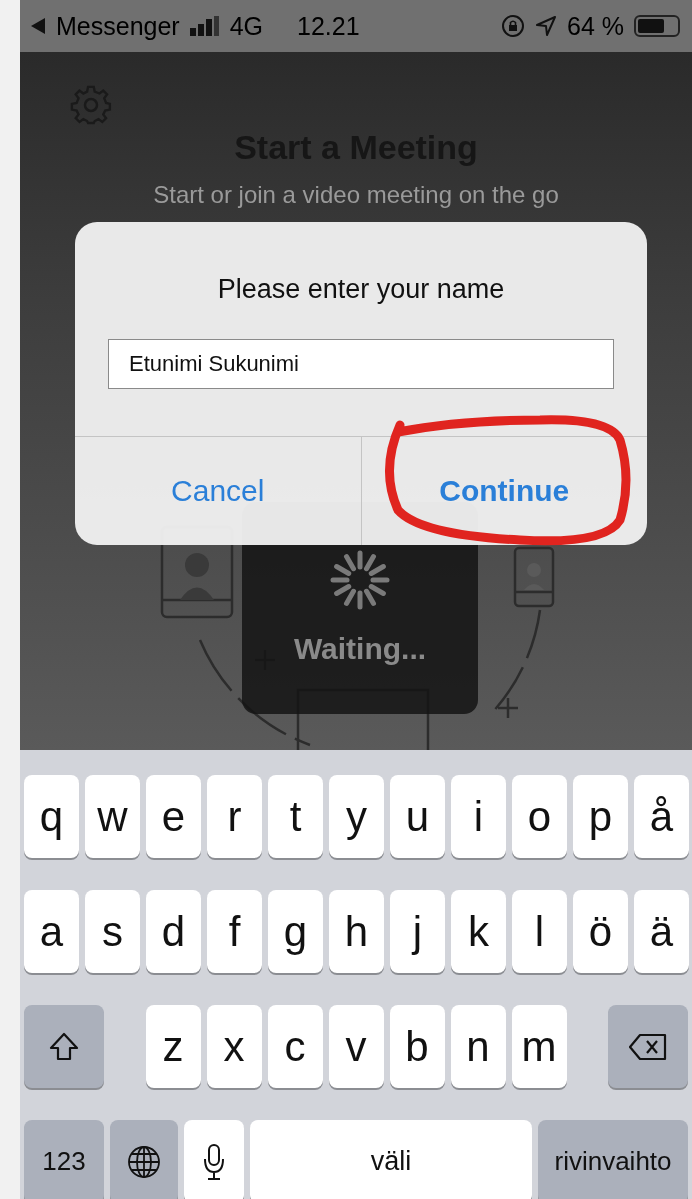  What do you see at coordinates (360, 580) in the screenshot?
I see `spinner-icon` at bounding box center [360, 580].